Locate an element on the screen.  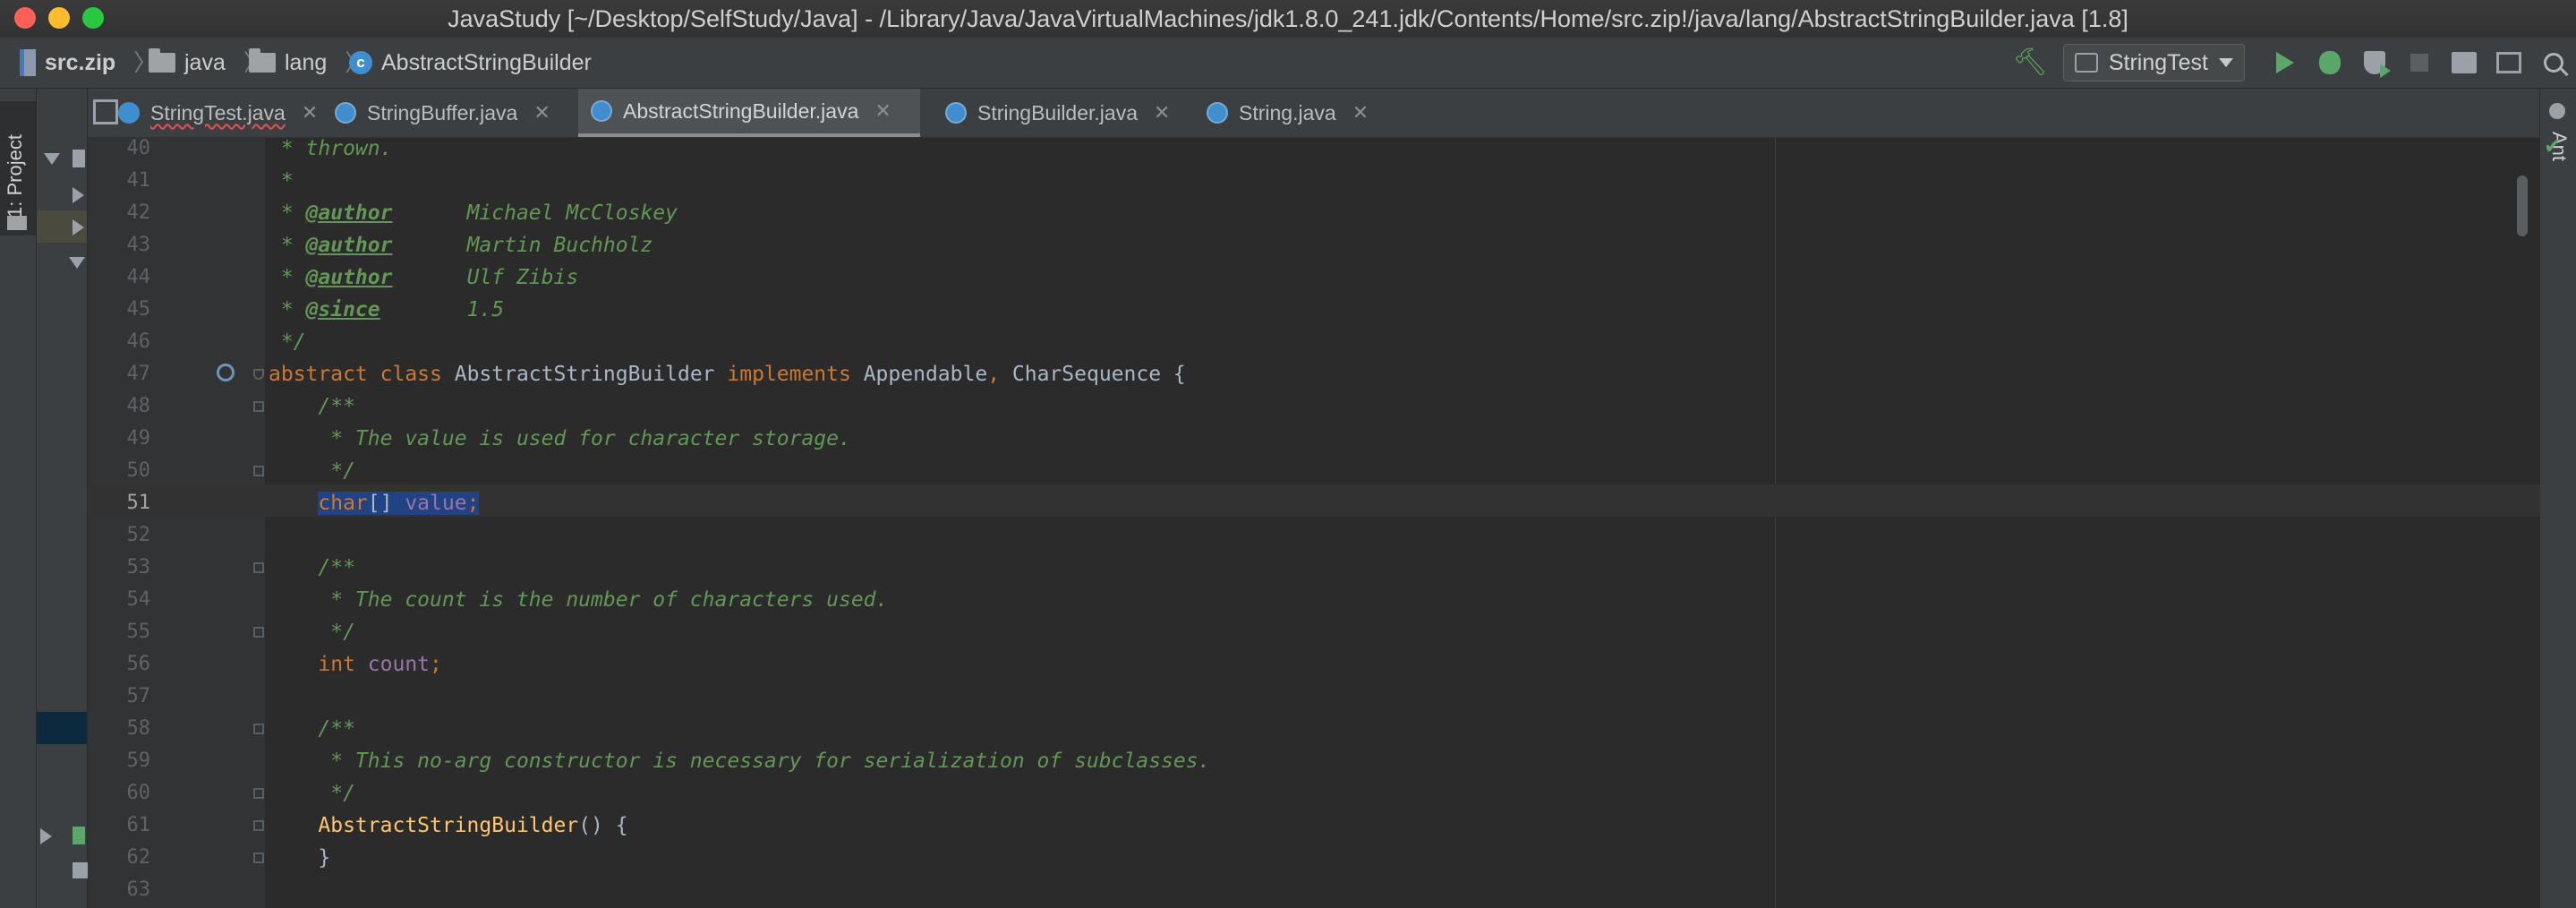
comment: */ is located at coordinates (312, 793).